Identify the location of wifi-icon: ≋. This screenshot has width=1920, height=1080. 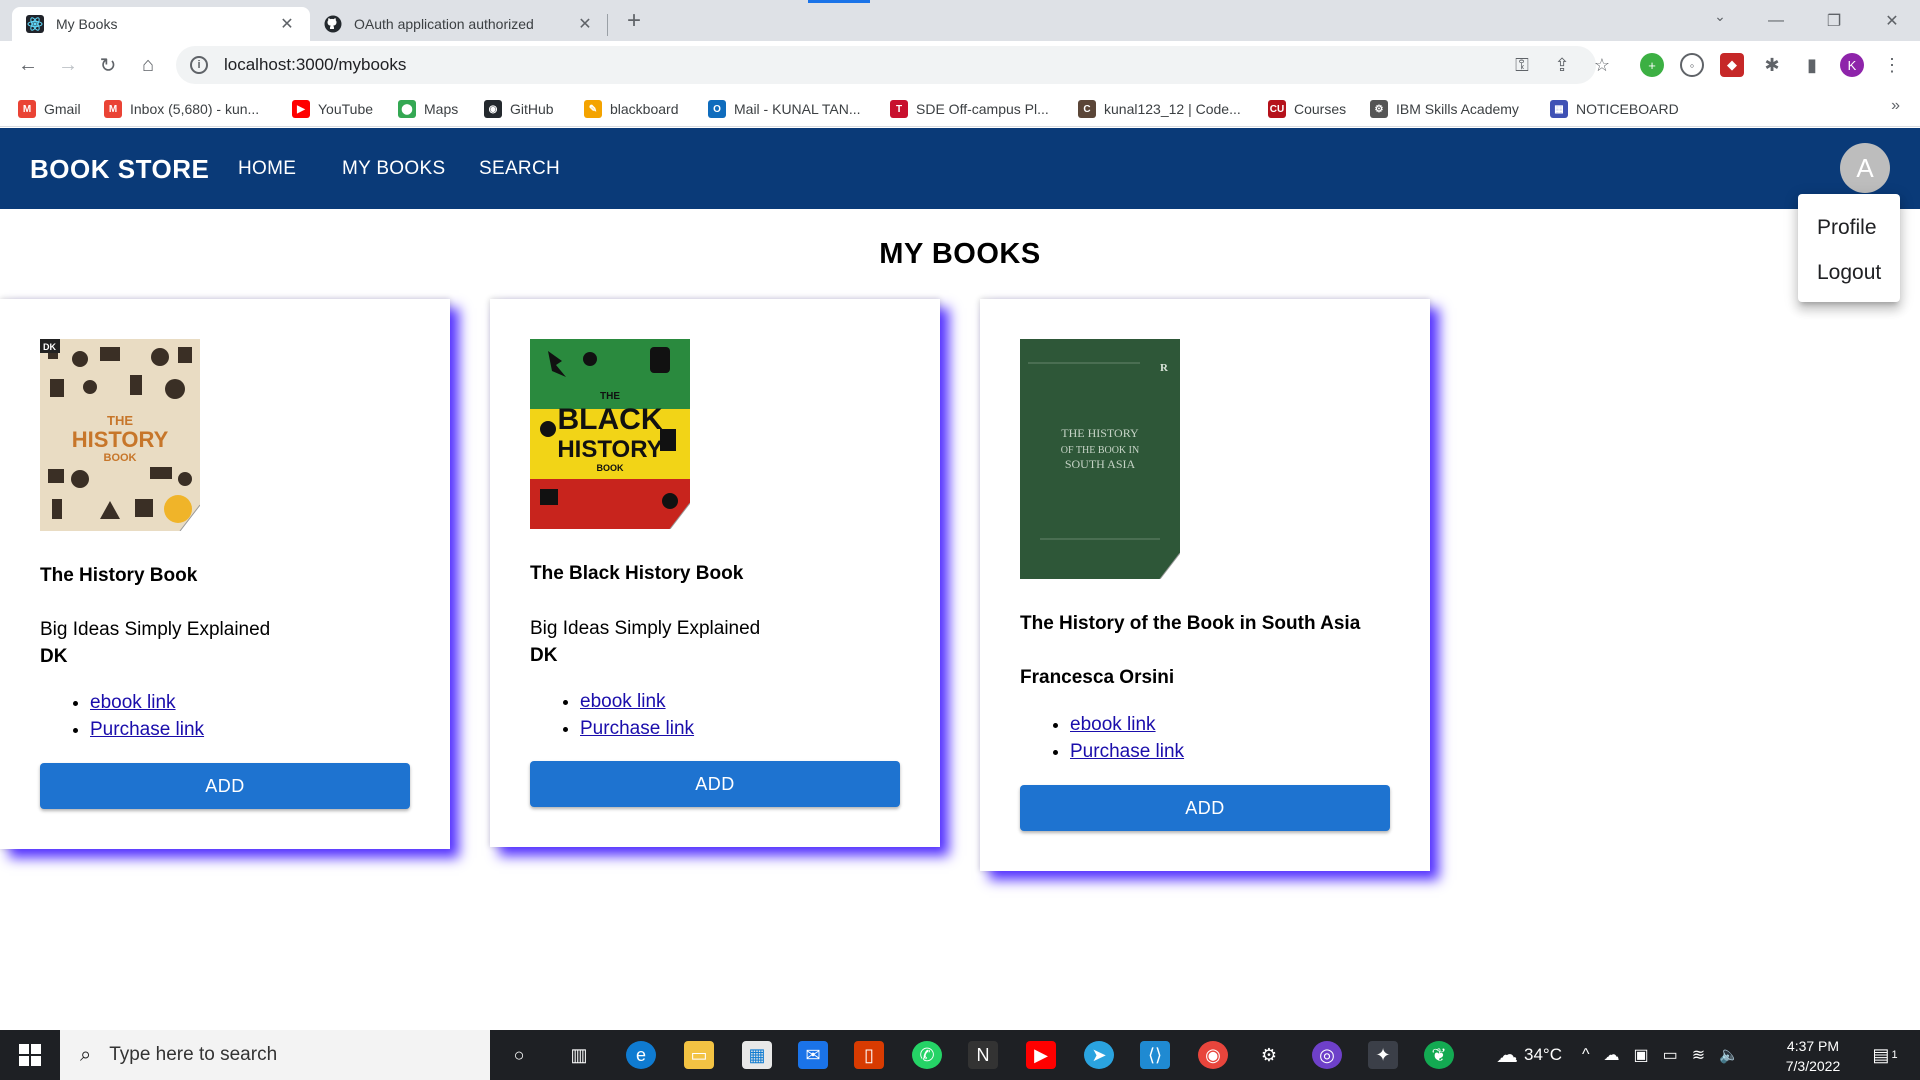
(1698, 1055).